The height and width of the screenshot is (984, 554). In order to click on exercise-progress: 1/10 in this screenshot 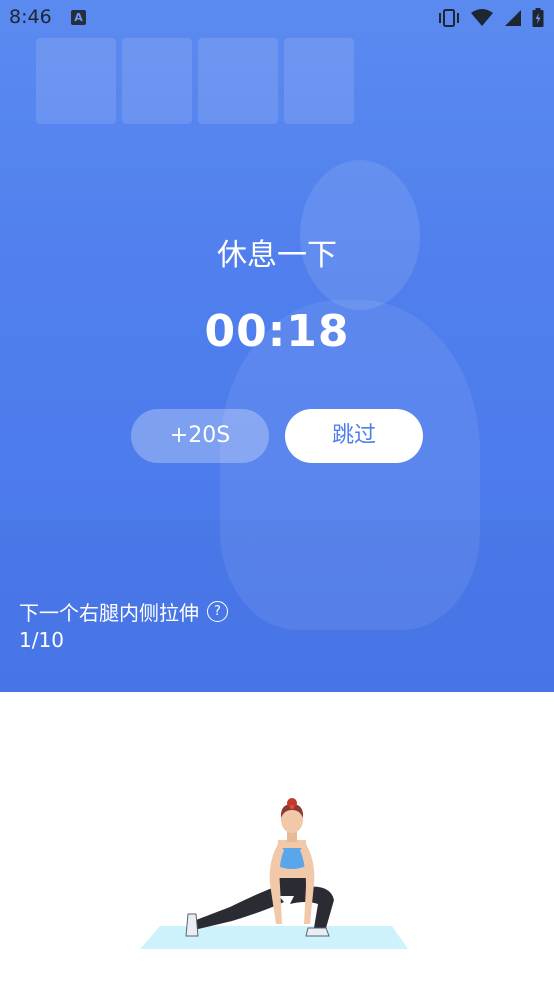, I will do `click(41, 640)`.